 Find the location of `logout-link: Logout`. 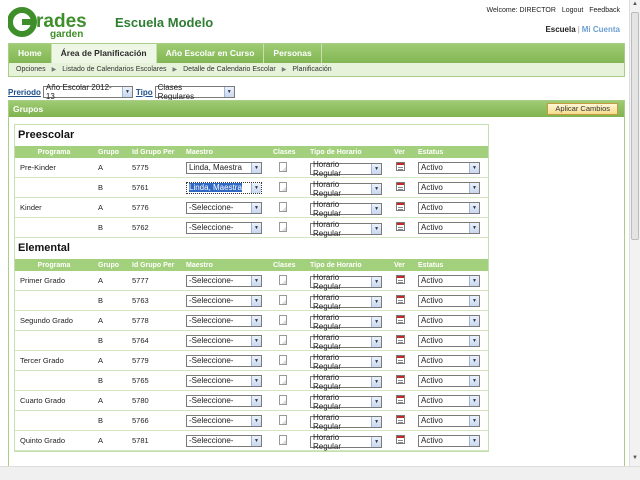

logout-link: Logout is located at coordinates (572, 10).